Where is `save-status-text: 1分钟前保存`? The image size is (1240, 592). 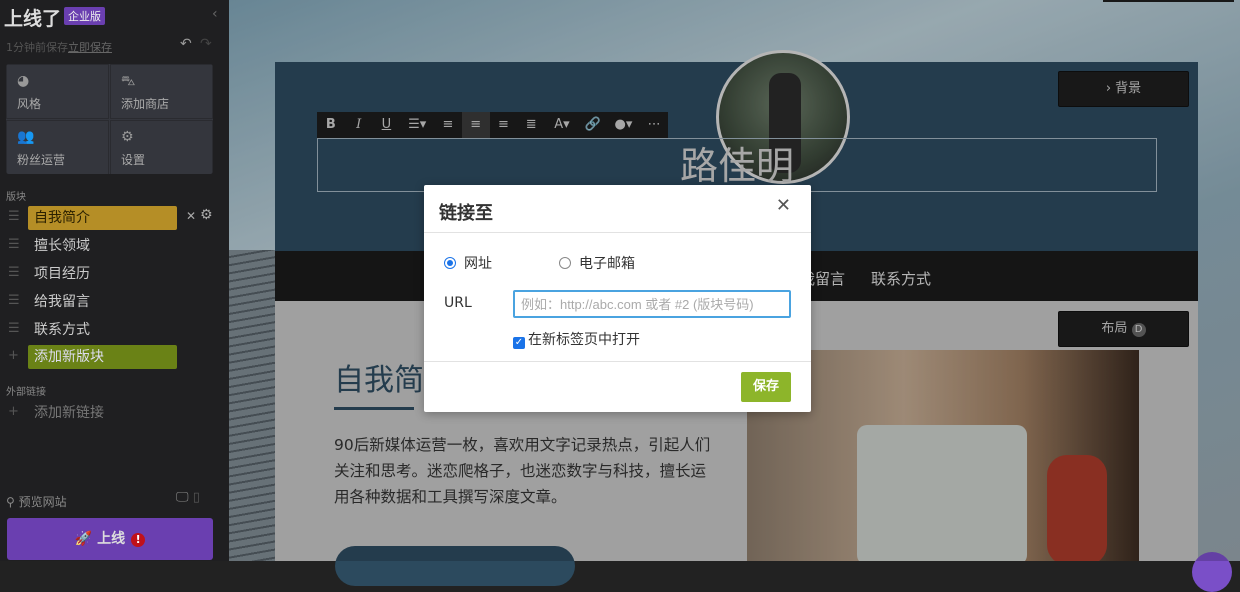
save-status-text: 1分钟前保存 is located at coordinates (37, 47).